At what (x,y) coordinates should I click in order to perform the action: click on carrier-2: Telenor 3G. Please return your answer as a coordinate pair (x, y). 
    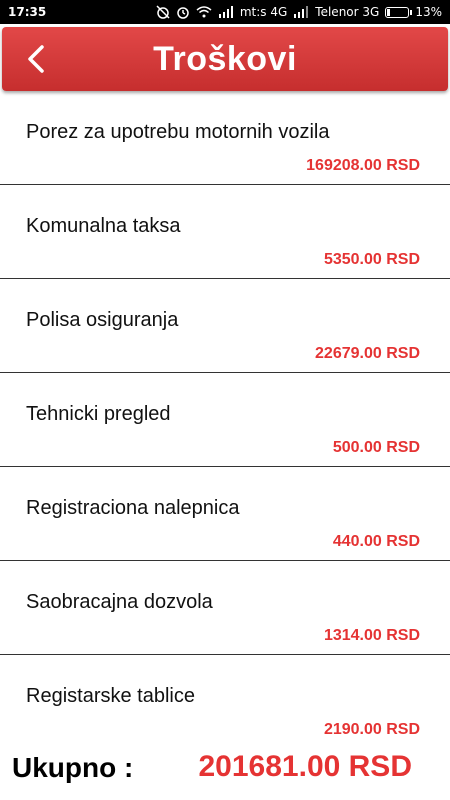
    Looking at the image, I should click on (347, 12).